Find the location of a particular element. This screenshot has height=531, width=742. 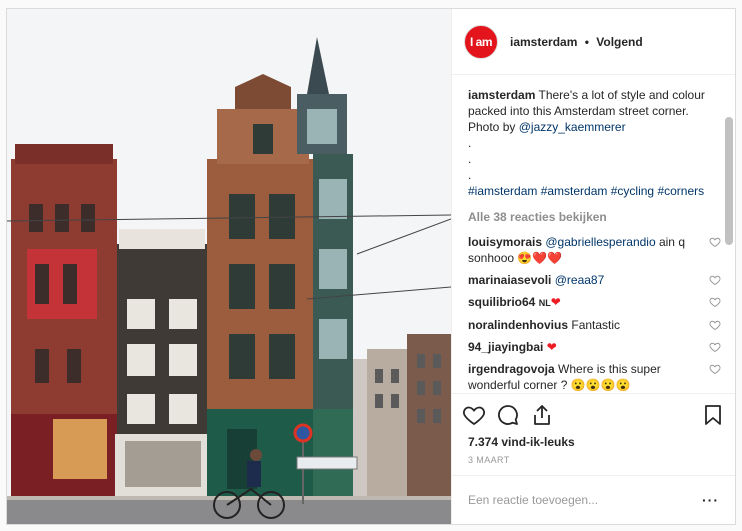

comment-username: noralindenhovius is located at coordinates (518, 325).